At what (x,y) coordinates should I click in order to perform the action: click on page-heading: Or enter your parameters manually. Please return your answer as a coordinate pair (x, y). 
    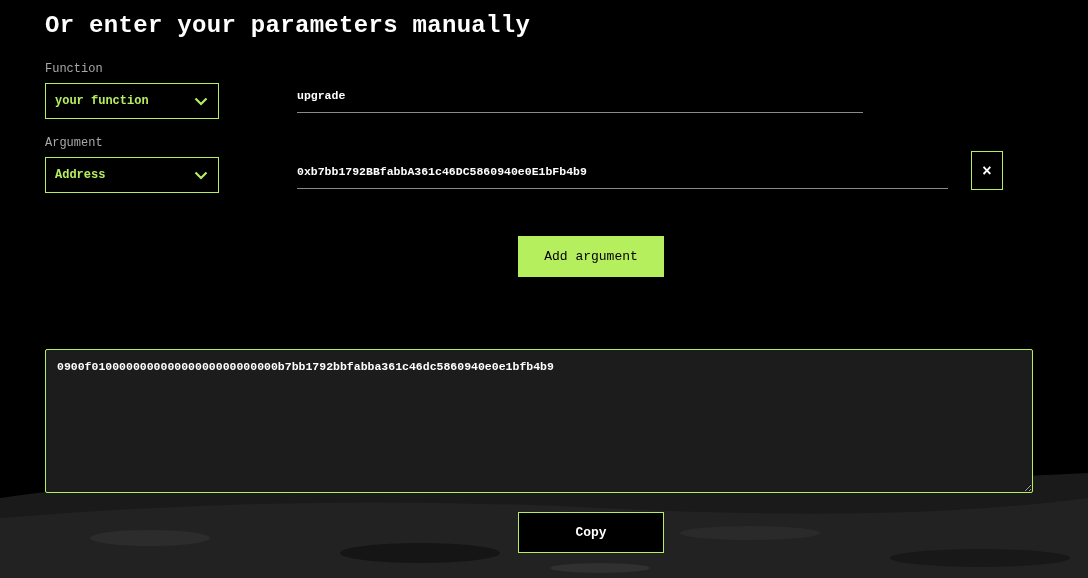
    Looking at the image, I should click on (288, 26).